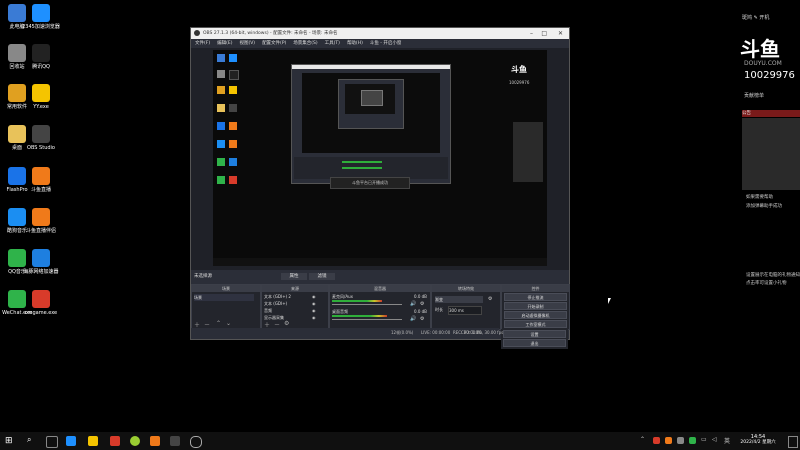 The width and height of the screenshot is (800, 450). I want to click on mixer-channel-level: 0.0 dB, so click(420, 296).